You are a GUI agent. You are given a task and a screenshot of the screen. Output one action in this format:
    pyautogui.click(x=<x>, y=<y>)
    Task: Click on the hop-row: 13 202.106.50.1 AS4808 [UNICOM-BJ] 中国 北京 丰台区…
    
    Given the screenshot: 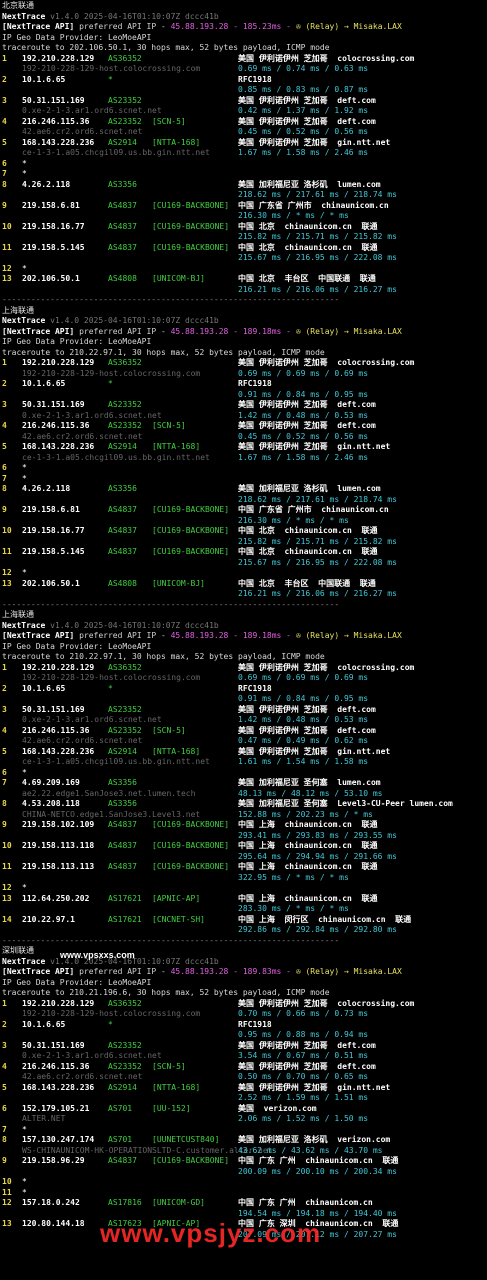 What is the action you would take?
    pyautogui.click(x=243, y=279)
    